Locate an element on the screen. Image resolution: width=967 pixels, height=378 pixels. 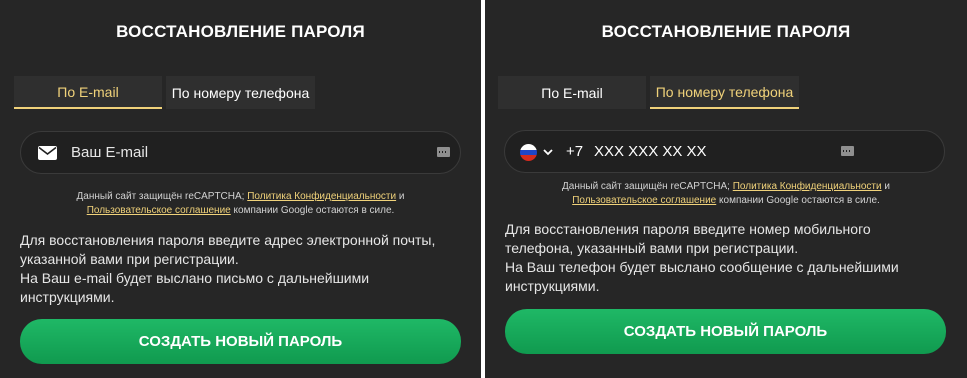
phone-placeholder: XXX XXX XX XX is located at coordinates (650, 151).